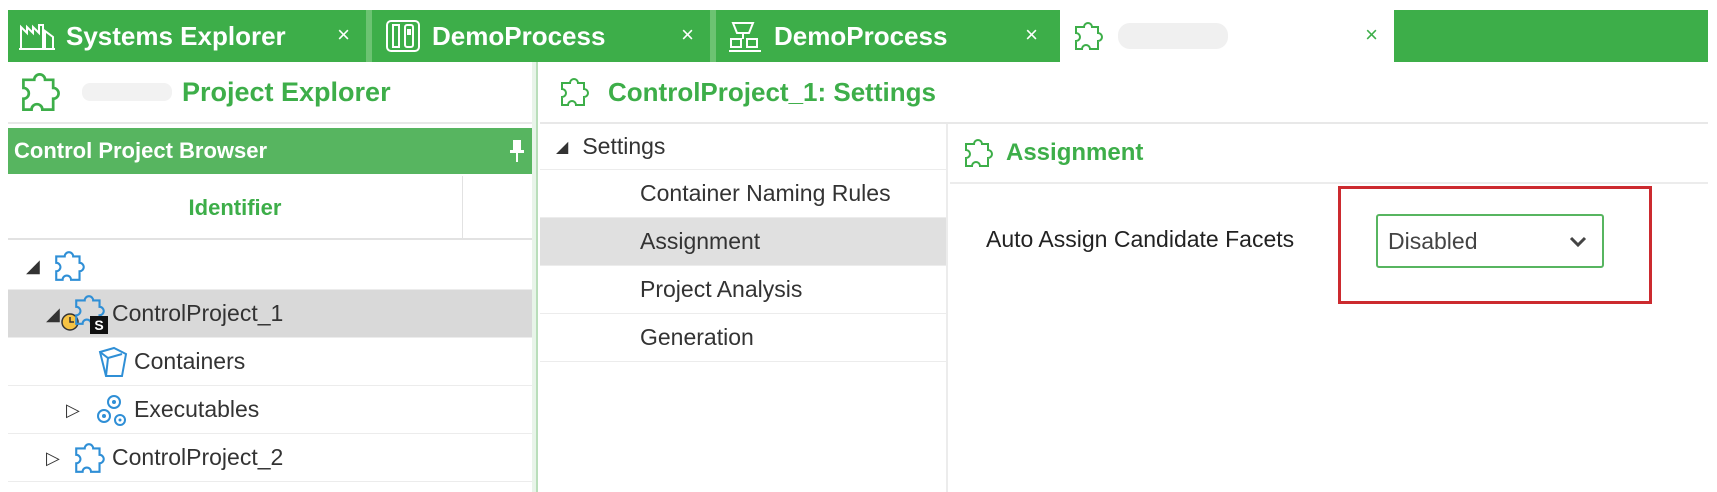 Image resolution: width=1717 pixels, height=492 pixels. What do you see at coordinates (273, 151) in the screenshot?
I see `control-project-browser-bar: Control Project Browser` at bounding box center [273, 151].